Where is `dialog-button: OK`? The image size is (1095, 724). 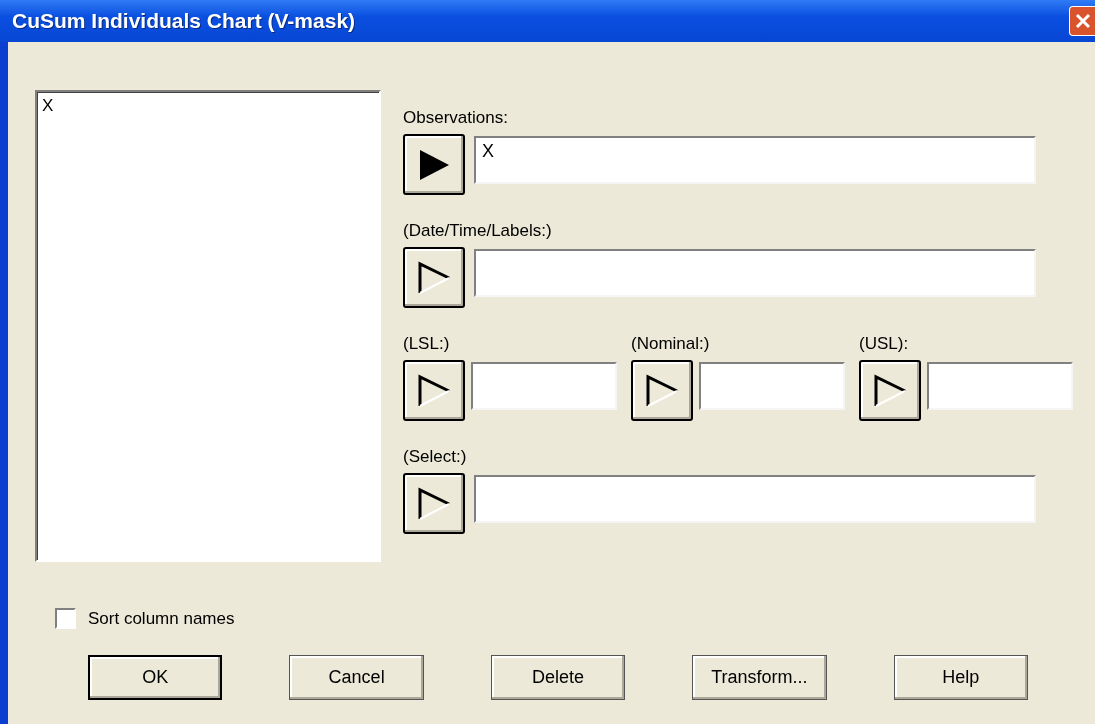
dialog-button: OK is located at coordinates (155, 677).